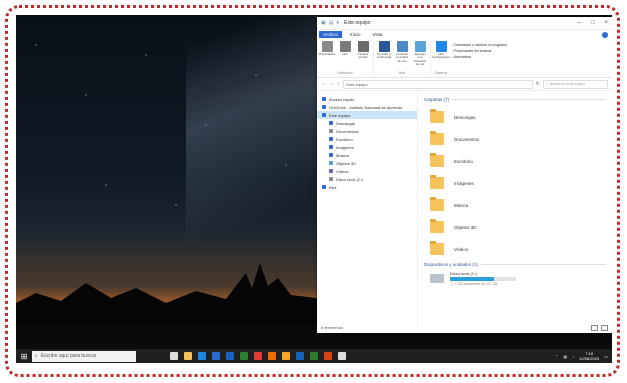 Image resolution: width=627 pixels, height=383 pixels. I want to click on open-settings-button: Abrir Configuración, so click(441, 50).